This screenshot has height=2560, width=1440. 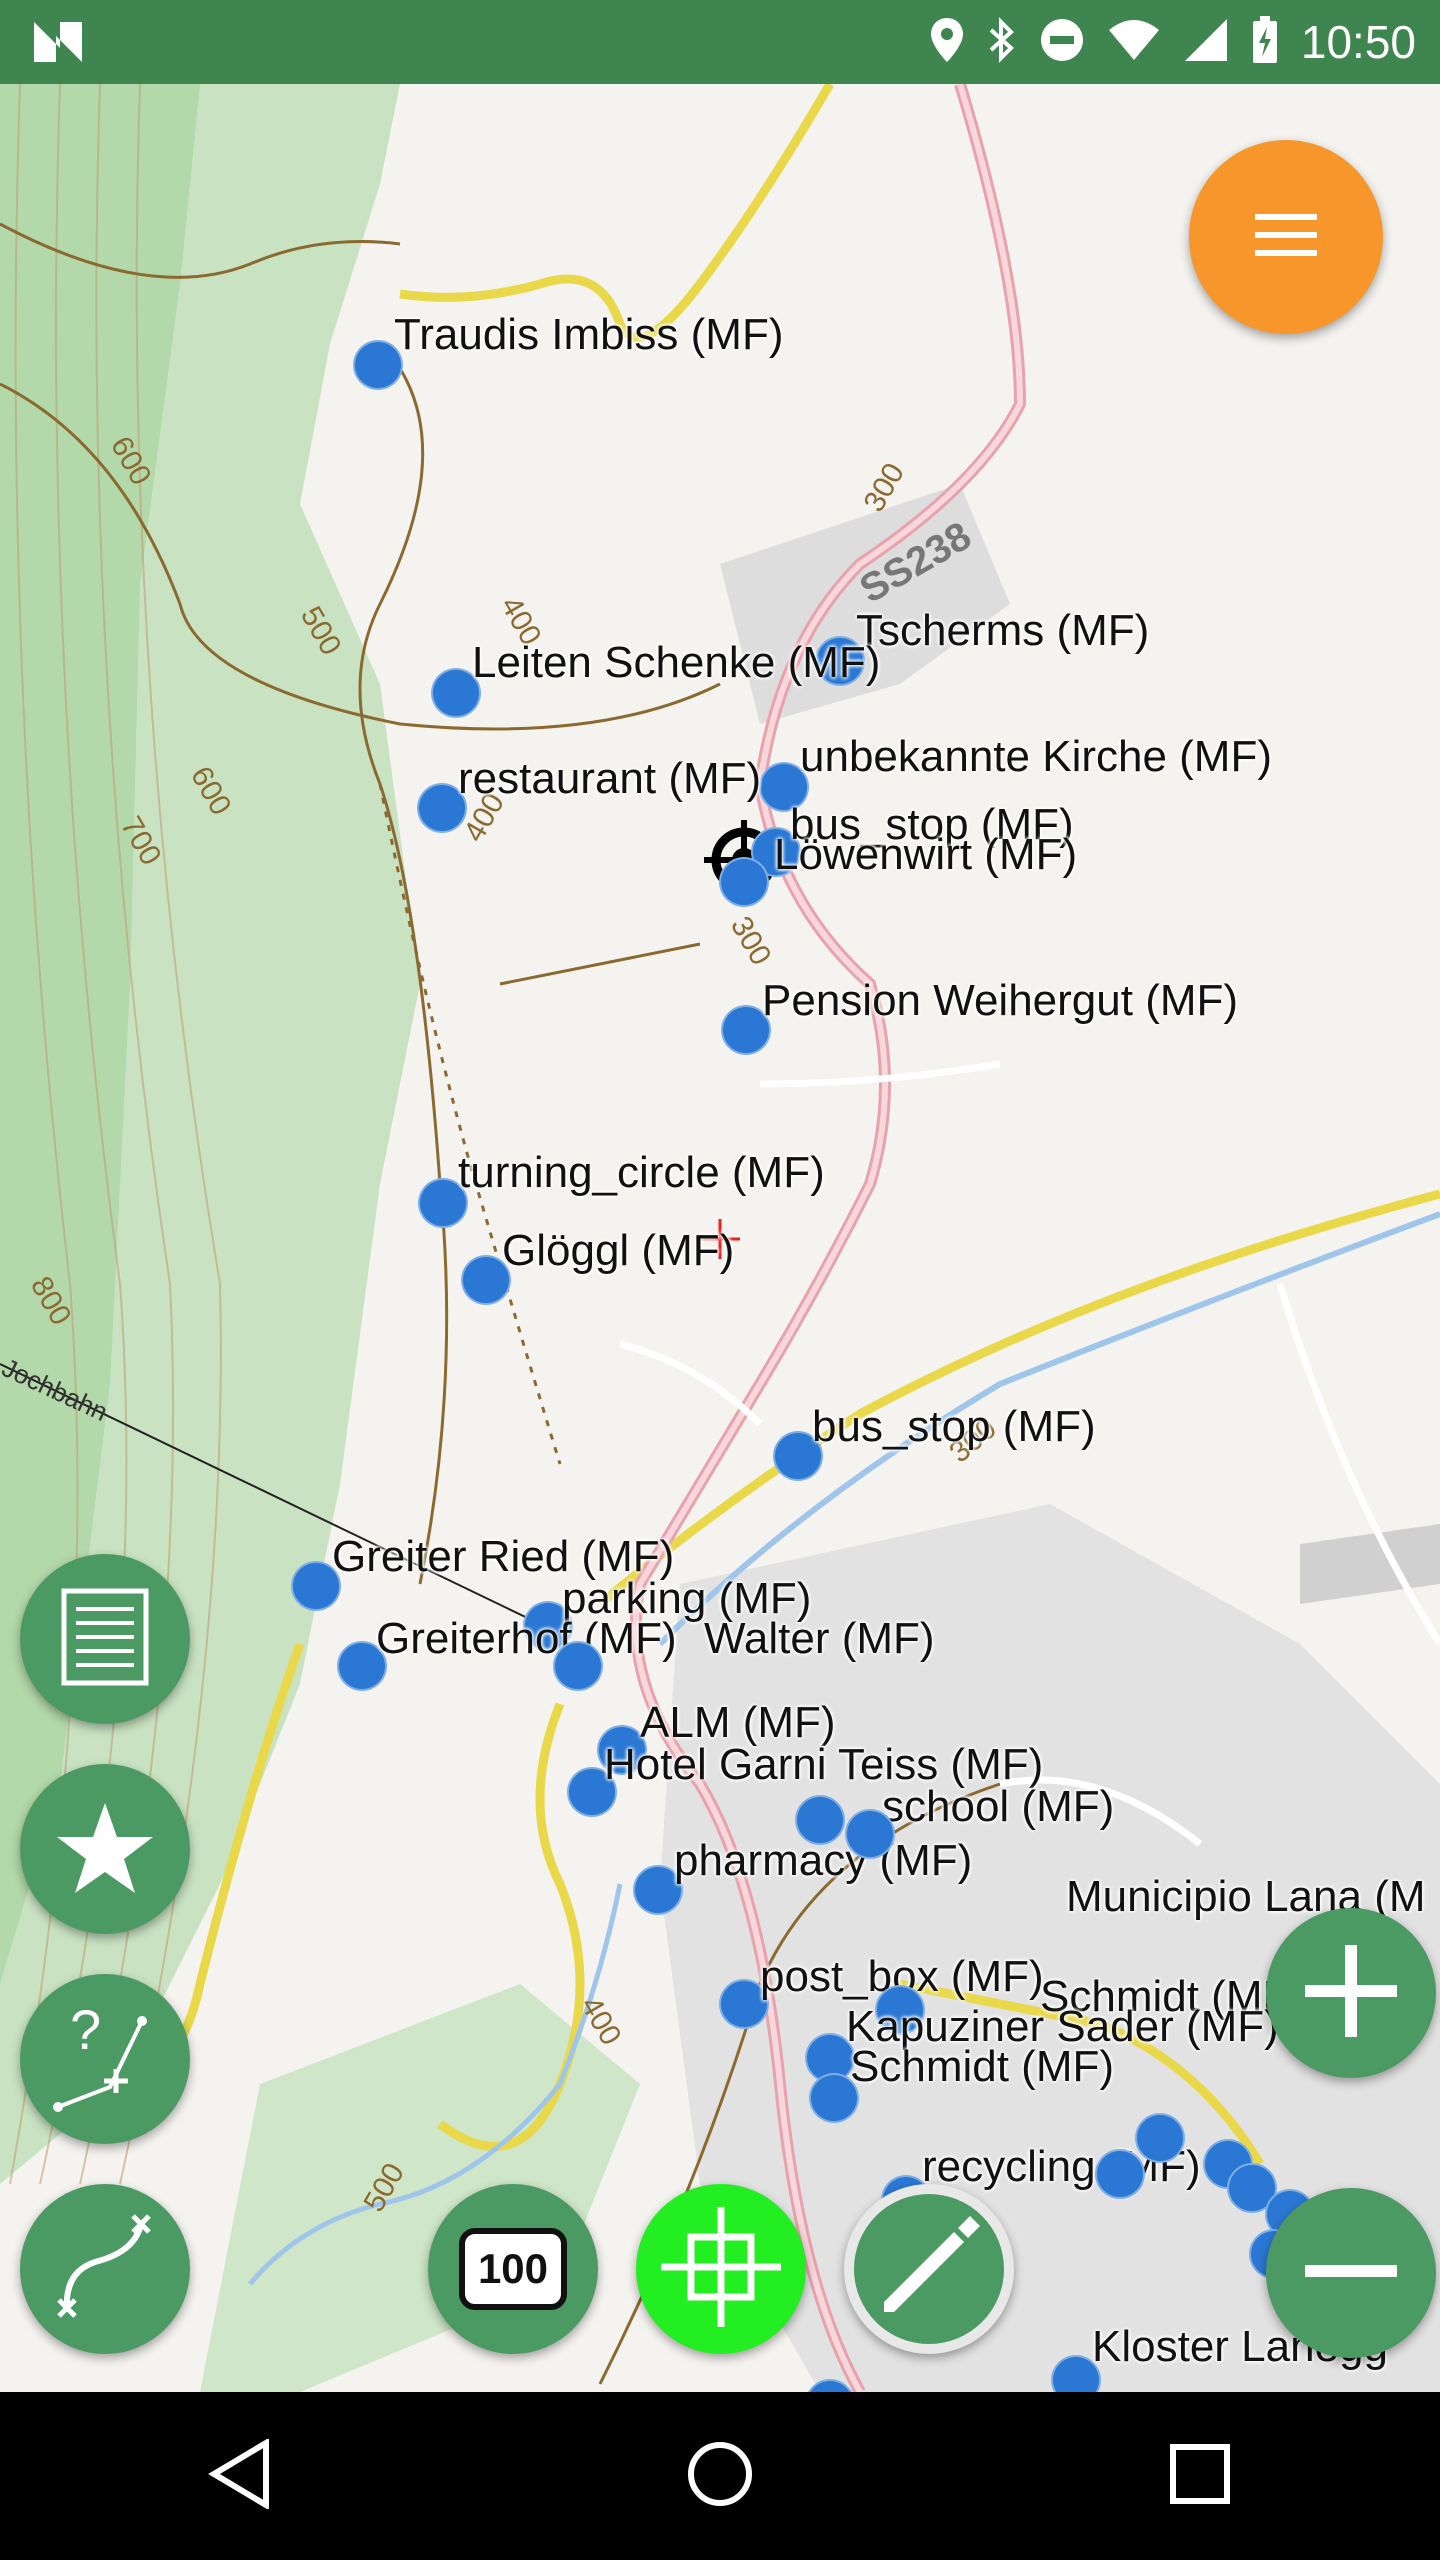 What do you see at coordinates (589, 334) in the screenshot?
I see `poi-label: Traudis Imbiss (MF)` at bounding box center [589, 334].